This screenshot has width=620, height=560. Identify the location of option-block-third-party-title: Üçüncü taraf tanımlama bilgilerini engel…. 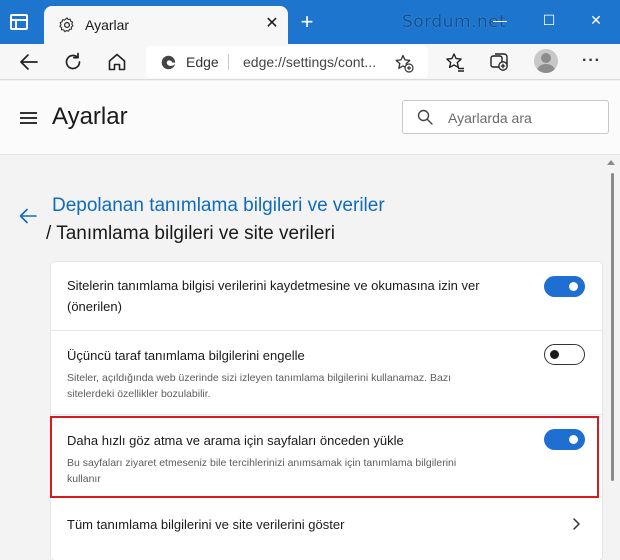
(186, 355).